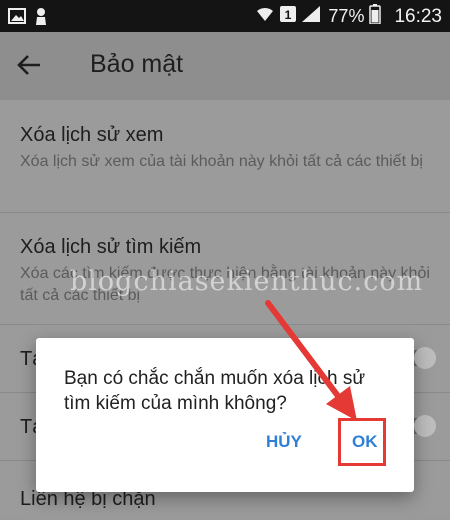 The image size is (450, 520). I want to click on battery-percent: 77%, so click(346, 16).